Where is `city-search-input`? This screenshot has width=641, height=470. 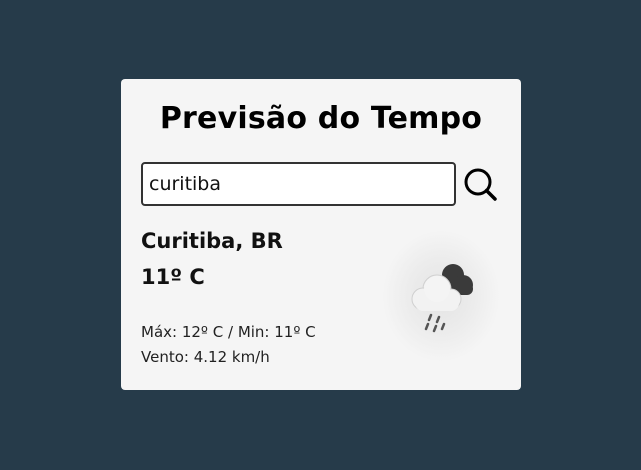
city-search-input is located at coordinates (298, 184).